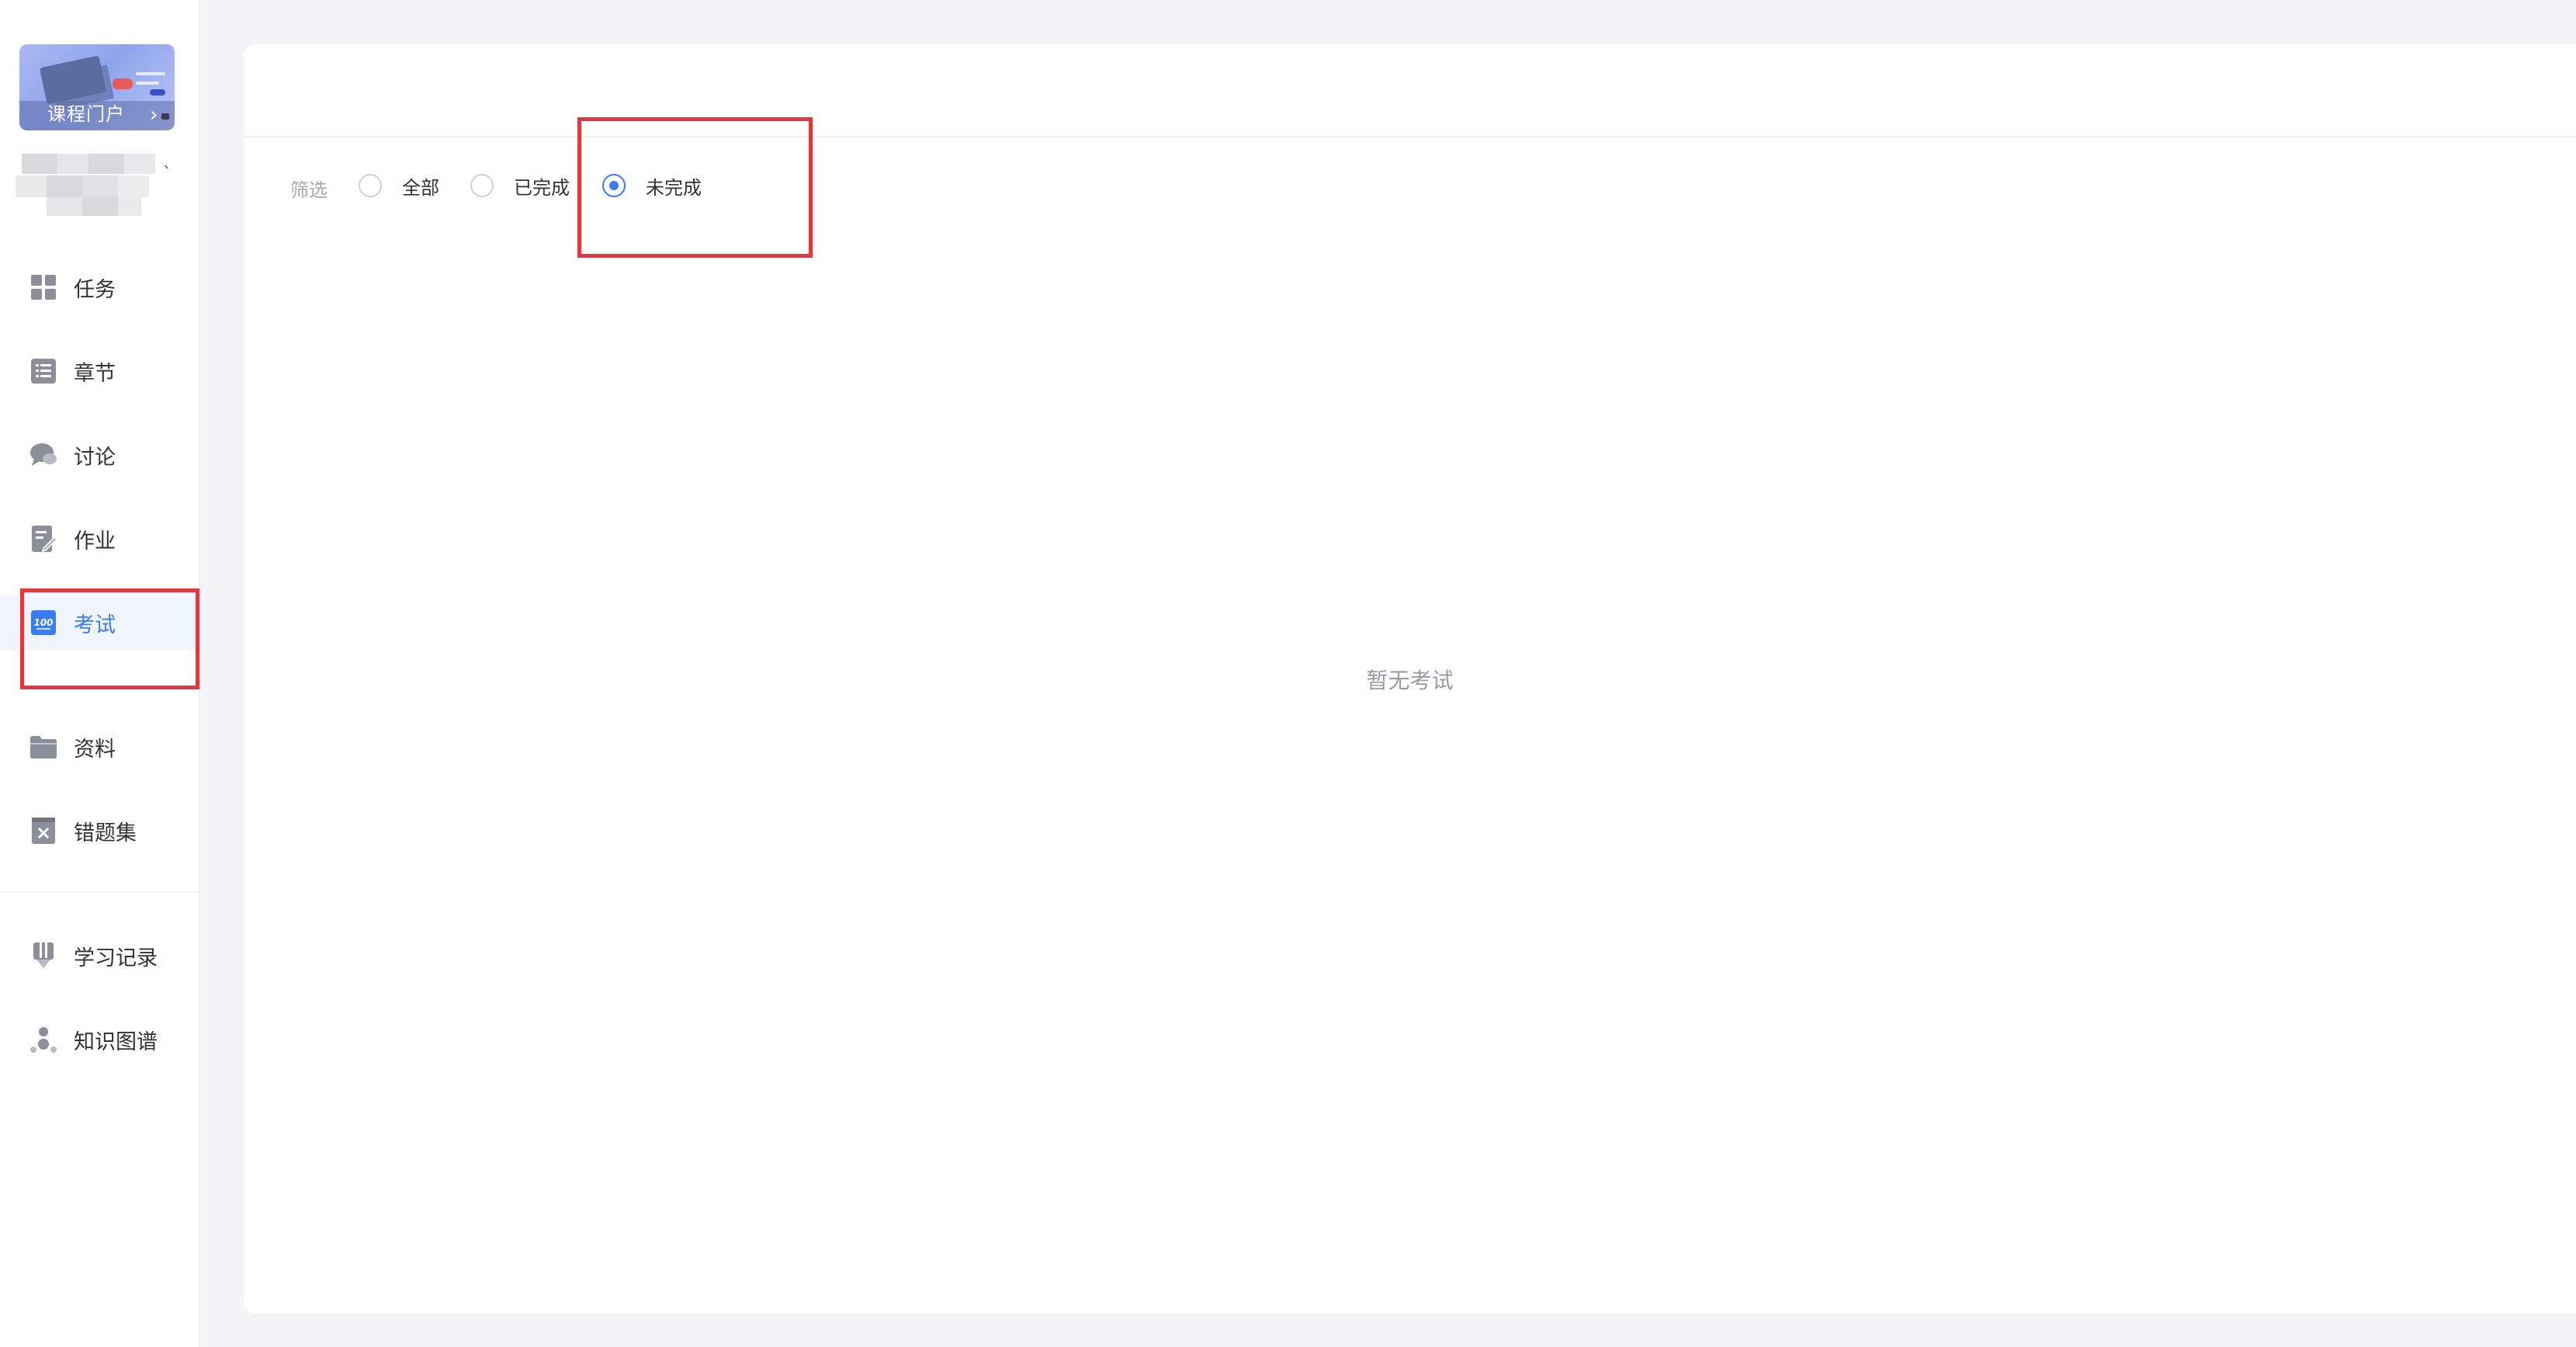  I want to click on bookmark-record-icon, so click(43, 956).